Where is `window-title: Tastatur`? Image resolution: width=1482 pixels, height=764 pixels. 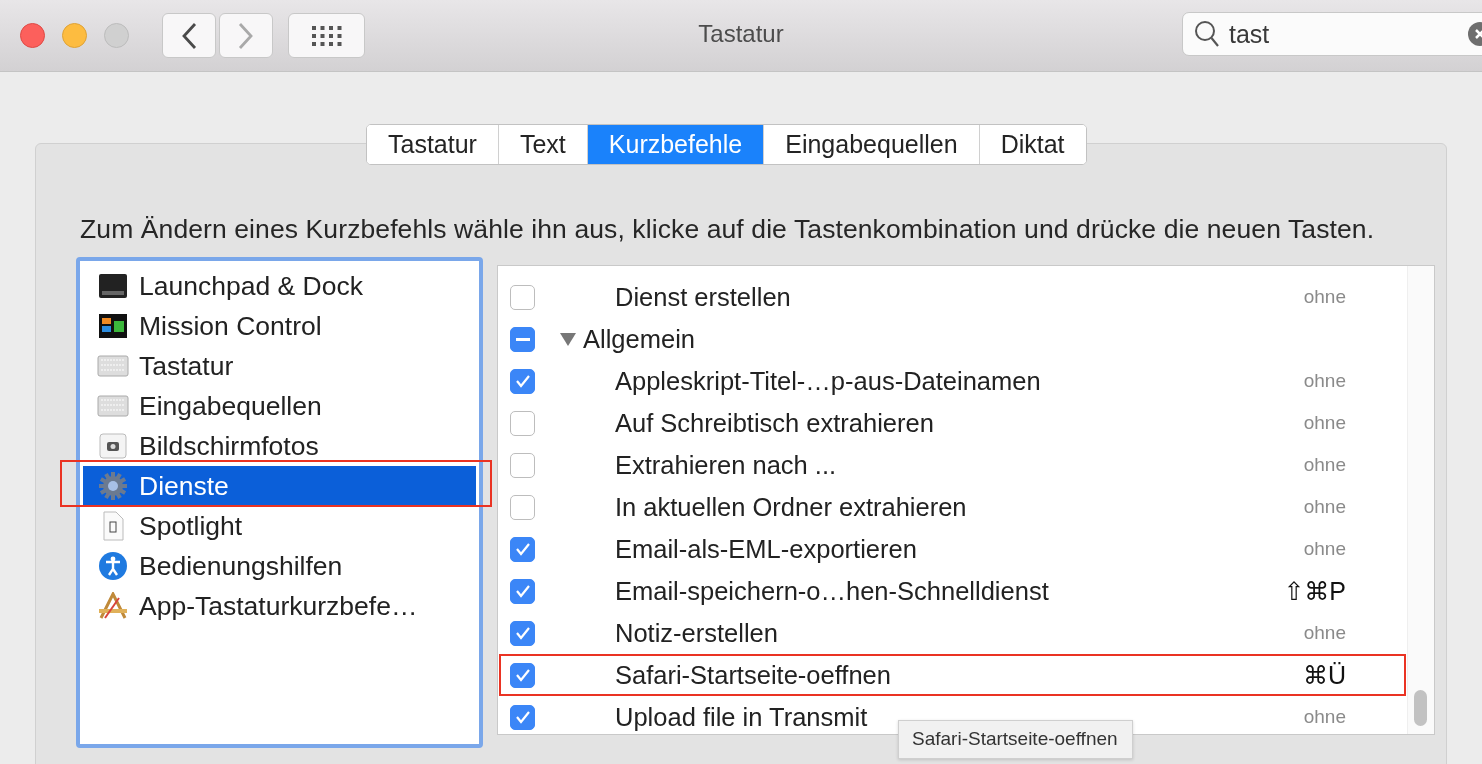 window-title: Tastatur is located at coordinates (741, 34).